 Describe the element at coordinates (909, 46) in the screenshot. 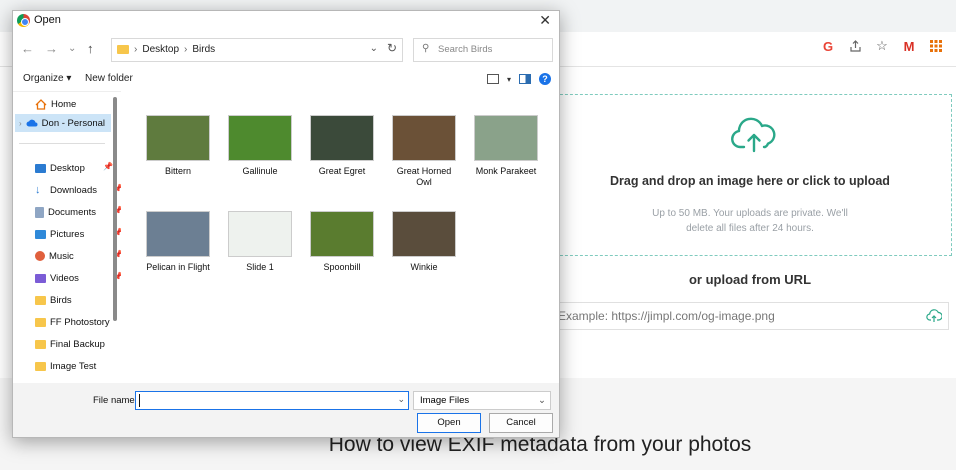

I see `gmail-icon: M` at that location.